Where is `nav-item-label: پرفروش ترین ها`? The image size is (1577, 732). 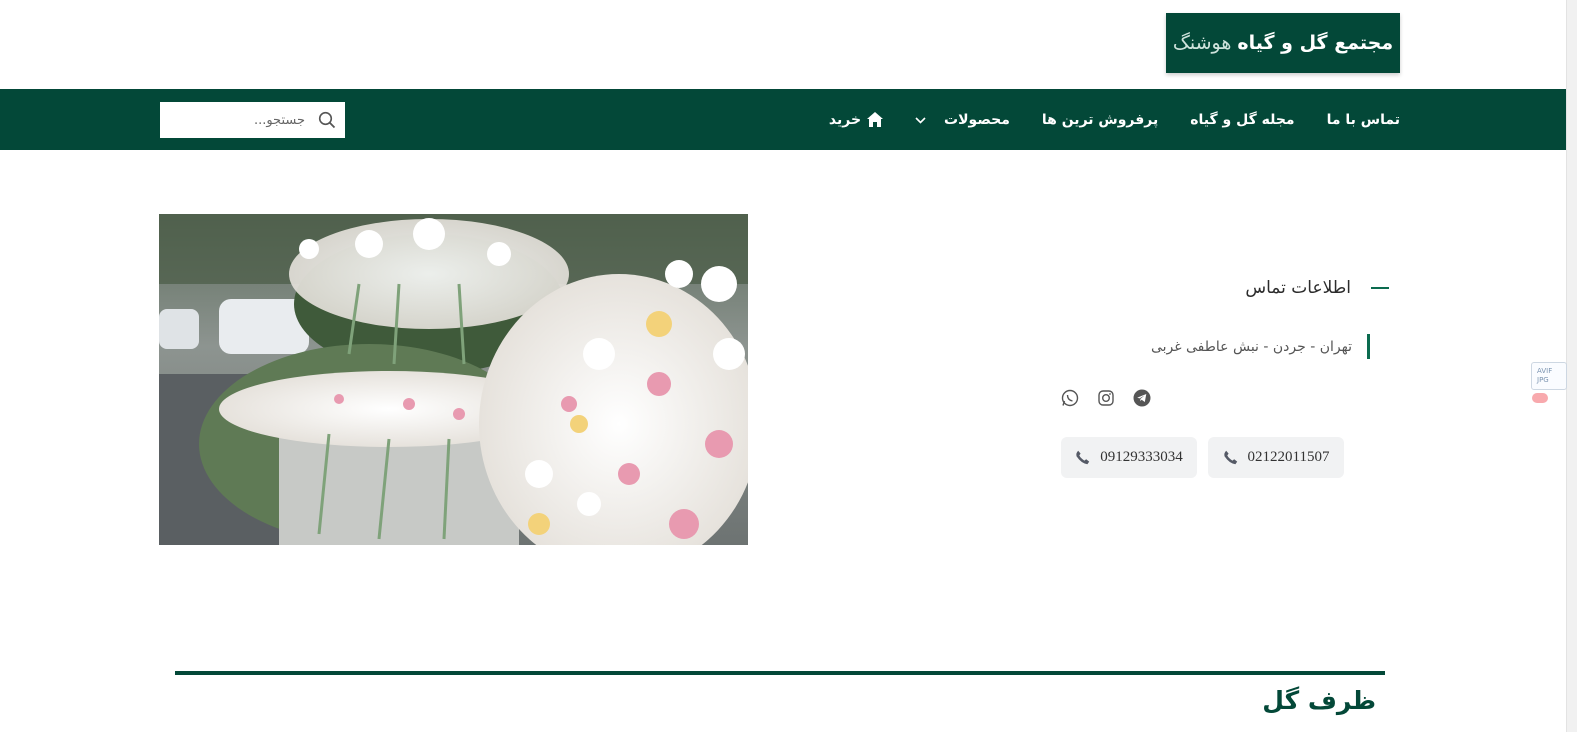 nav-item-label: پرفروش ترین ها is located at coordinates (1100, 119).